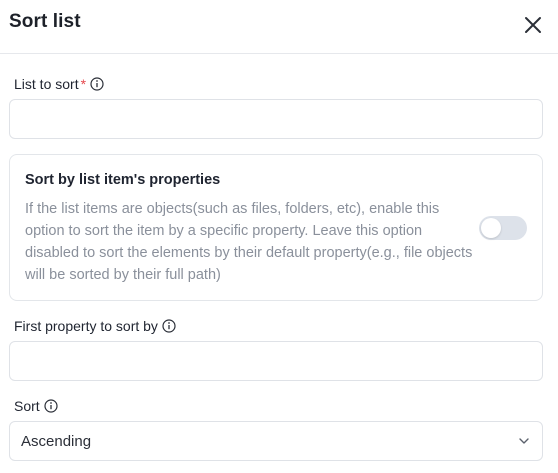  I want to click on toggle-knob, so click(491, 228).